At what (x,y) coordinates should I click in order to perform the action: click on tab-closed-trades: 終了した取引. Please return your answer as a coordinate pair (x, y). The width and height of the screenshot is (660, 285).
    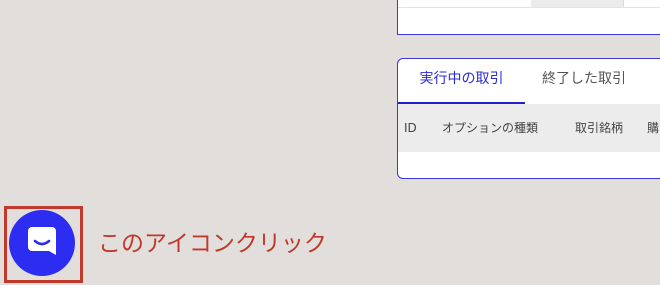
    Looking at the image, I should click on (584, 81).